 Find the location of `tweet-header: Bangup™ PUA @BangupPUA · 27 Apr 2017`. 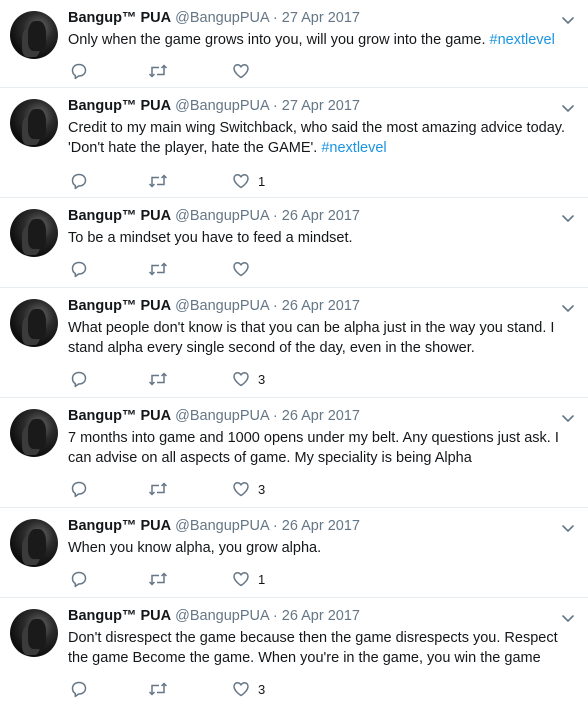

tweet-header: Bangup™ PUA @BangupPUA · 27 Apr 2017 is located at coordinates (214, 106).